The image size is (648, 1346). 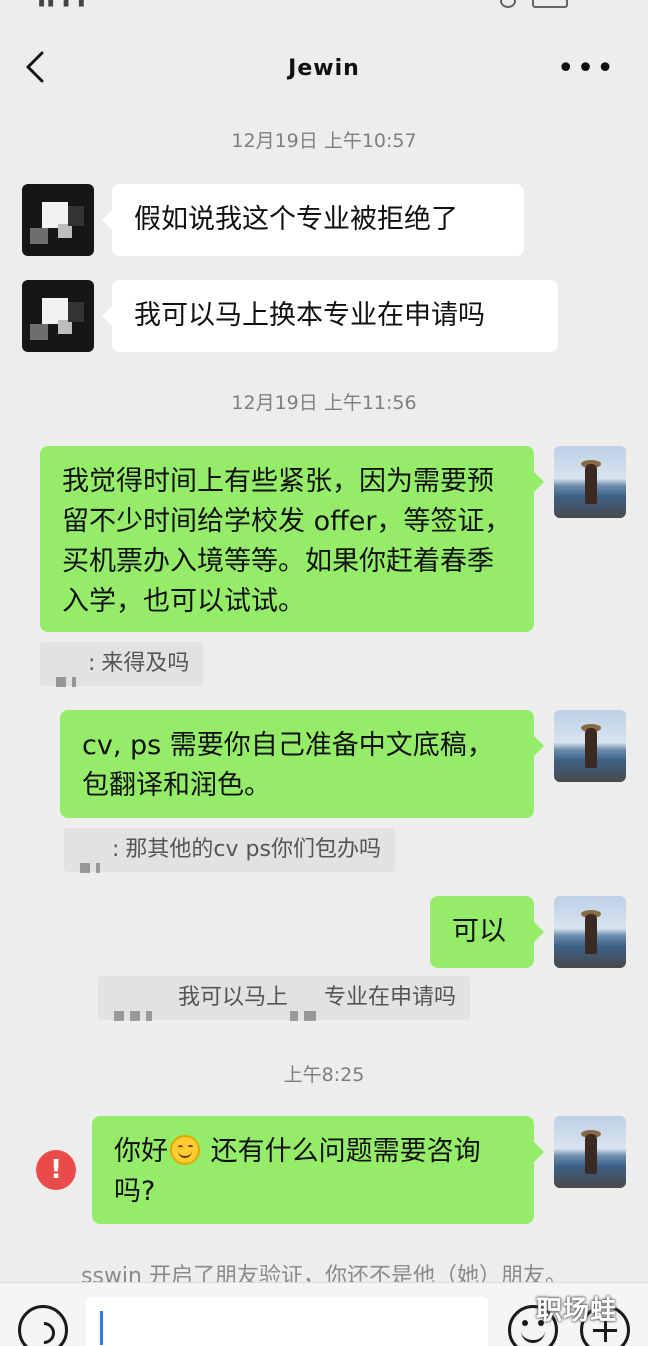 I want to click on message-bubble-outgoing: 可以, so click(x=487, y=932).